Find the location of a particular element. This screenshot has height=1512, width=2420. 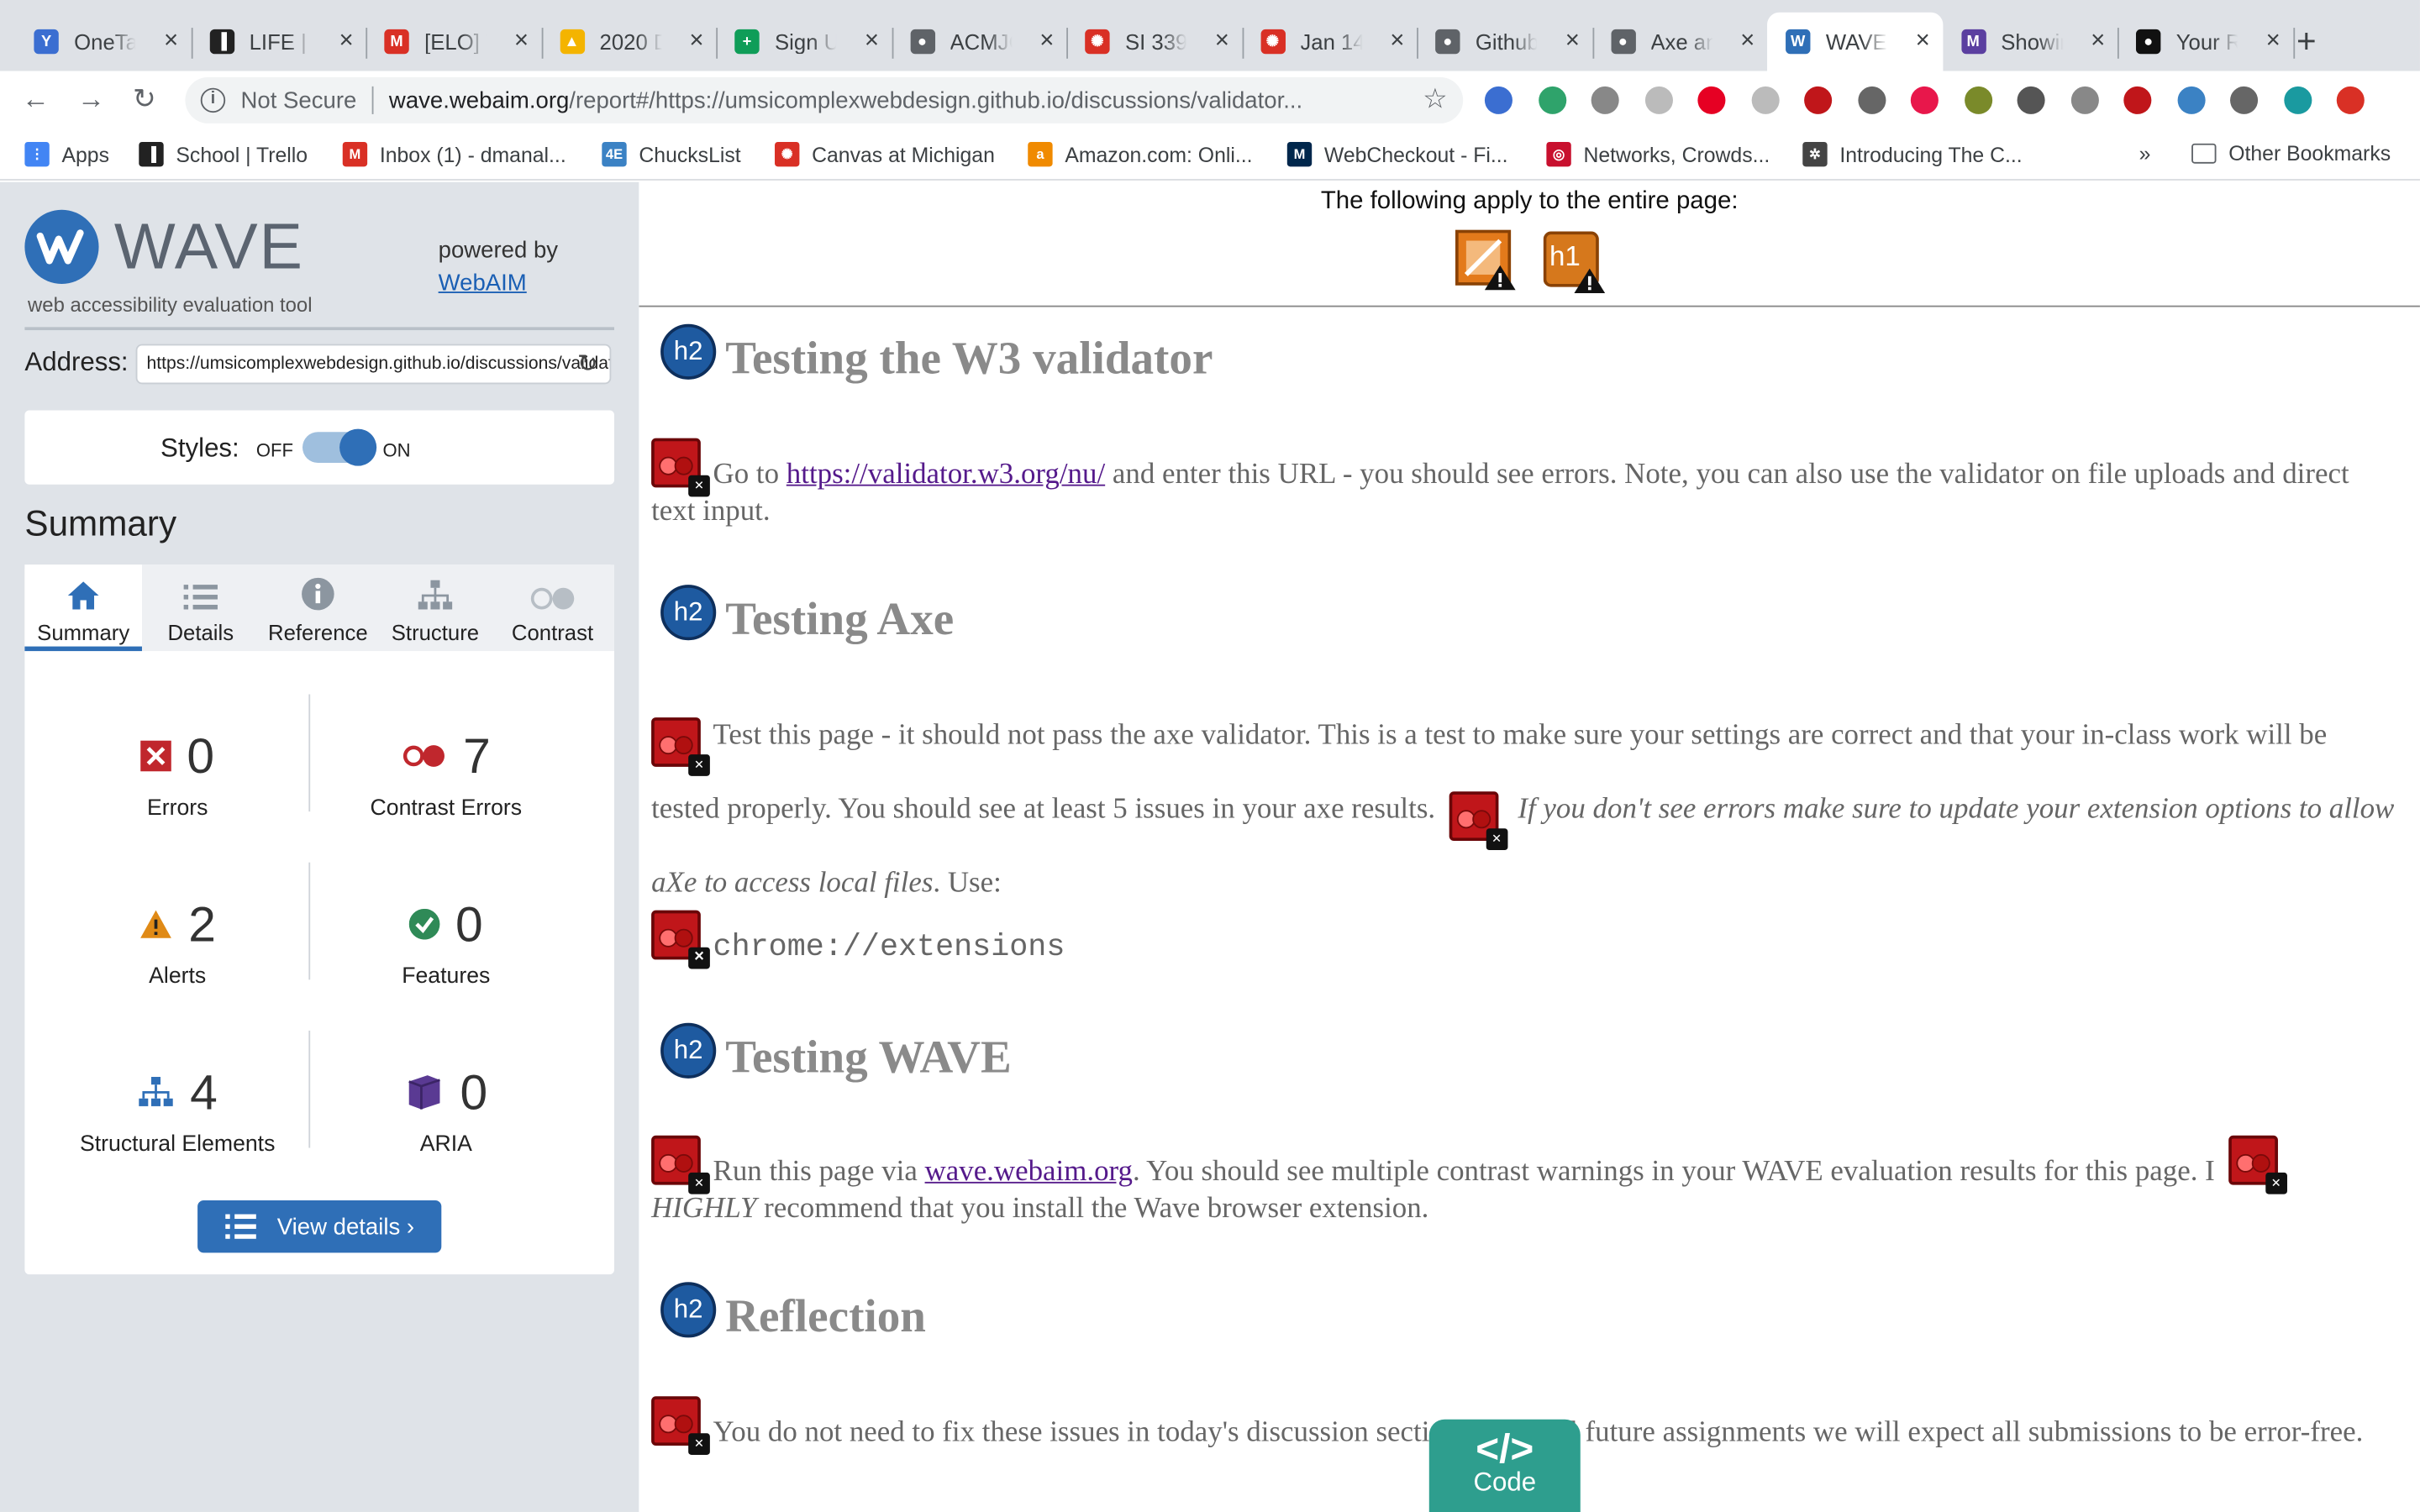

forward-icon: → is located at coordinates (91, 99).